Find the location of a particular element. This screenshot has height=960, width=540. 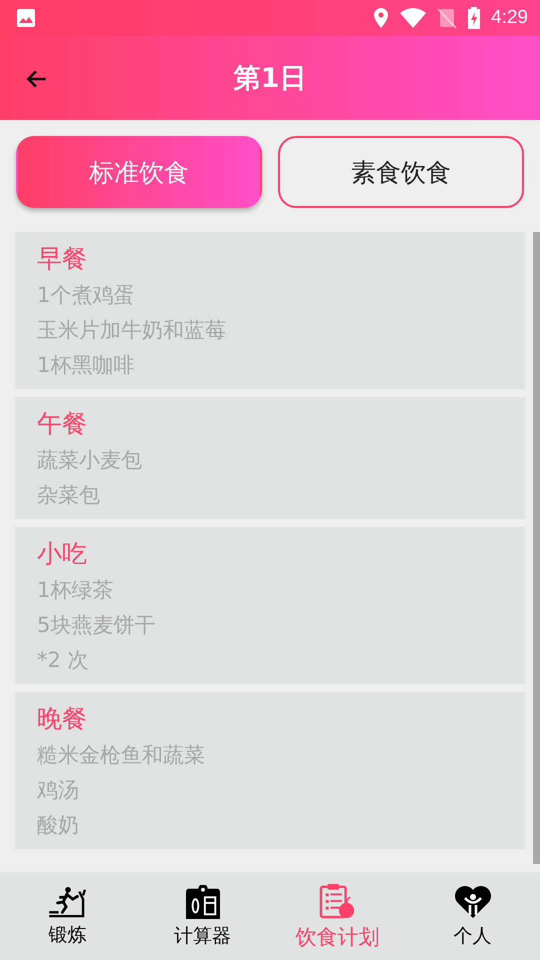

clipboard-apple-icon is located at coordinates (337, 900).